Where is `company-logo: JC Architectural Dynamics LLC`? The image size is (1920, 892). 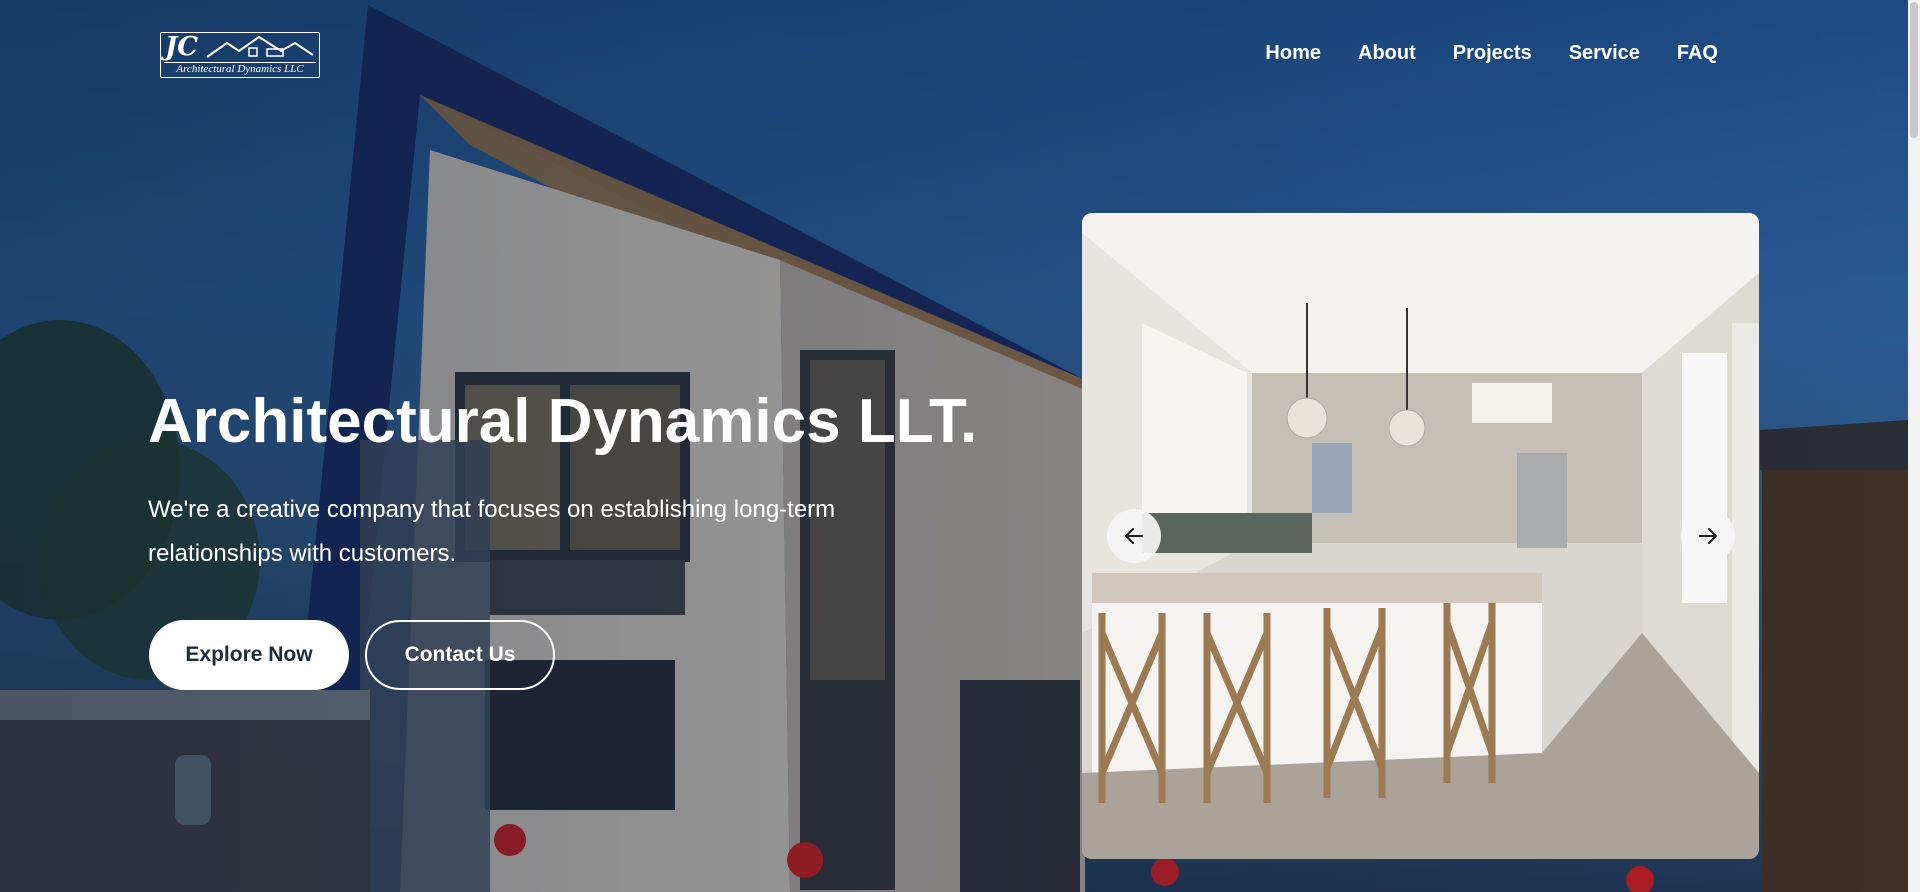
company-logo: JC Architectural Dynamics LLC is located at coordinates (240, 55).